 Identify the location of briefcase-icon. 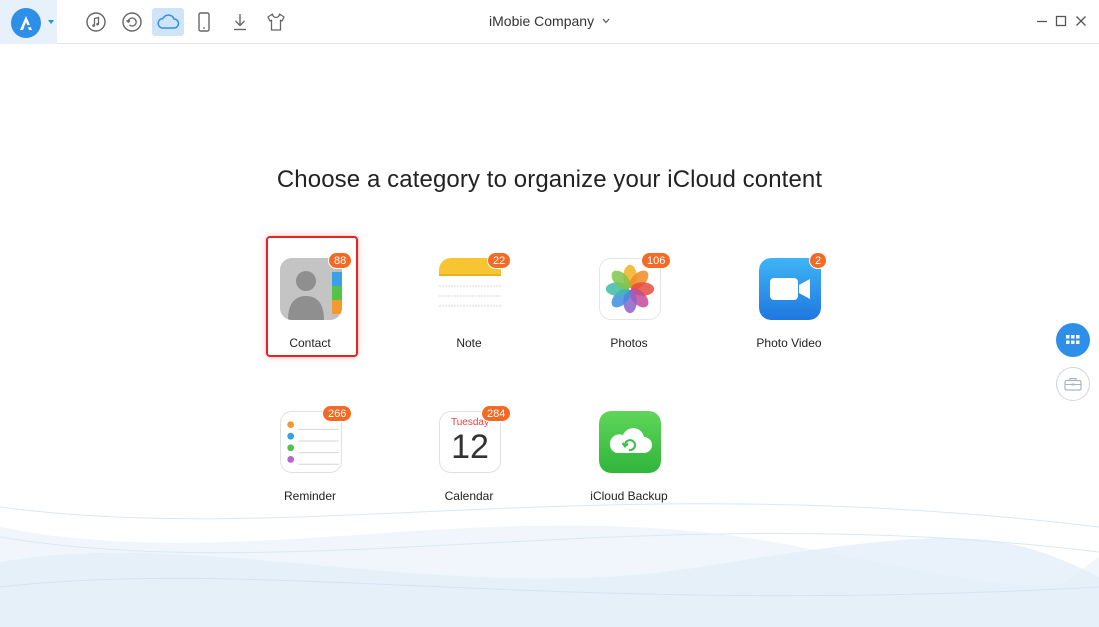
(1073, 384).